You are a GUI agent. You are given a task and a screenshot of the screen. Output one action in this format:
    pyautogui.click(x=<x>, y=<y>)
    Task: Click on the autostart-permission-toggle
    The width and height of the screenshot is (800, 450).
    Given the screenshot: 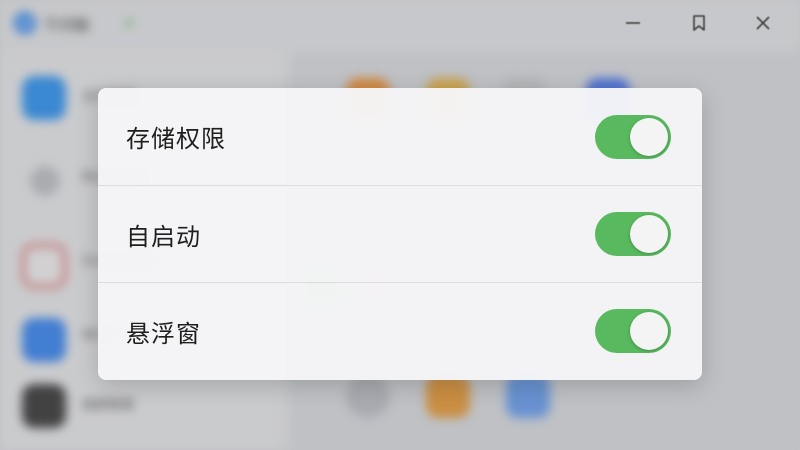 What is the action you would take?
    pyautogui.click(x=633, y=234)
    